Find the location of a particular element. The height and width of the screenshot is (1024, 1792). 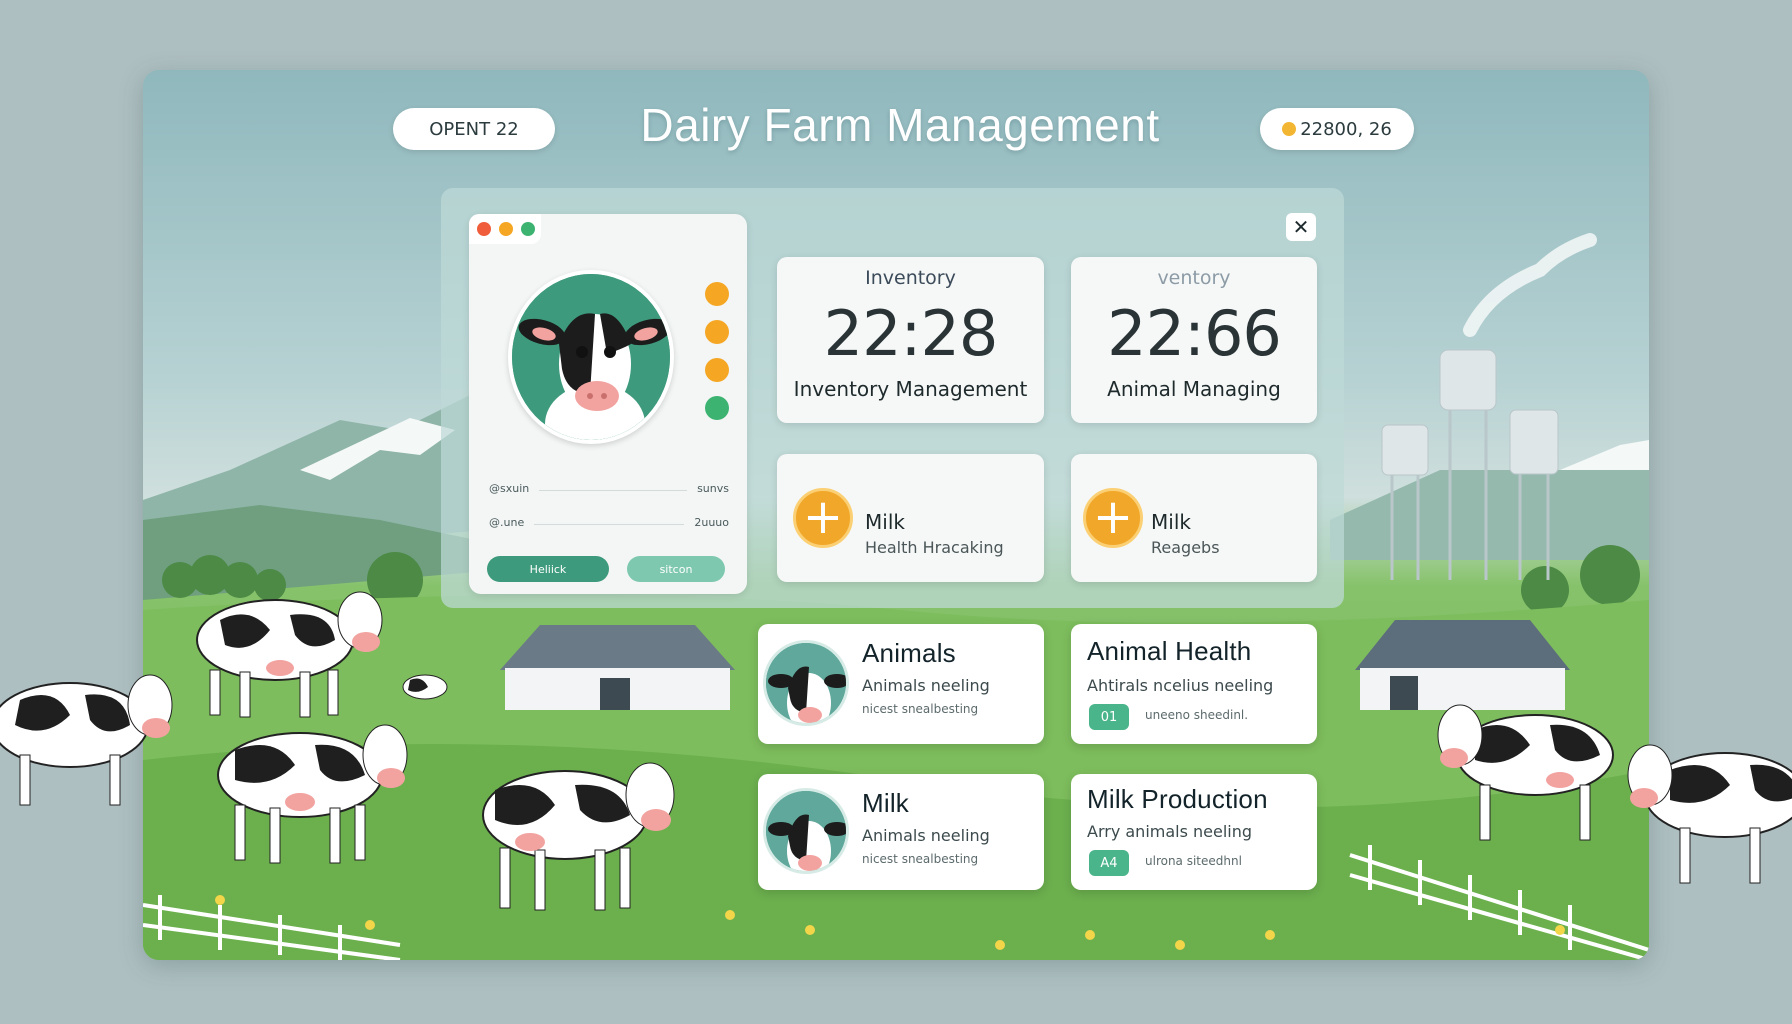

inventory-stat-card: Inventory 22:28 Inventory Management is located at coordinates (910, 340).